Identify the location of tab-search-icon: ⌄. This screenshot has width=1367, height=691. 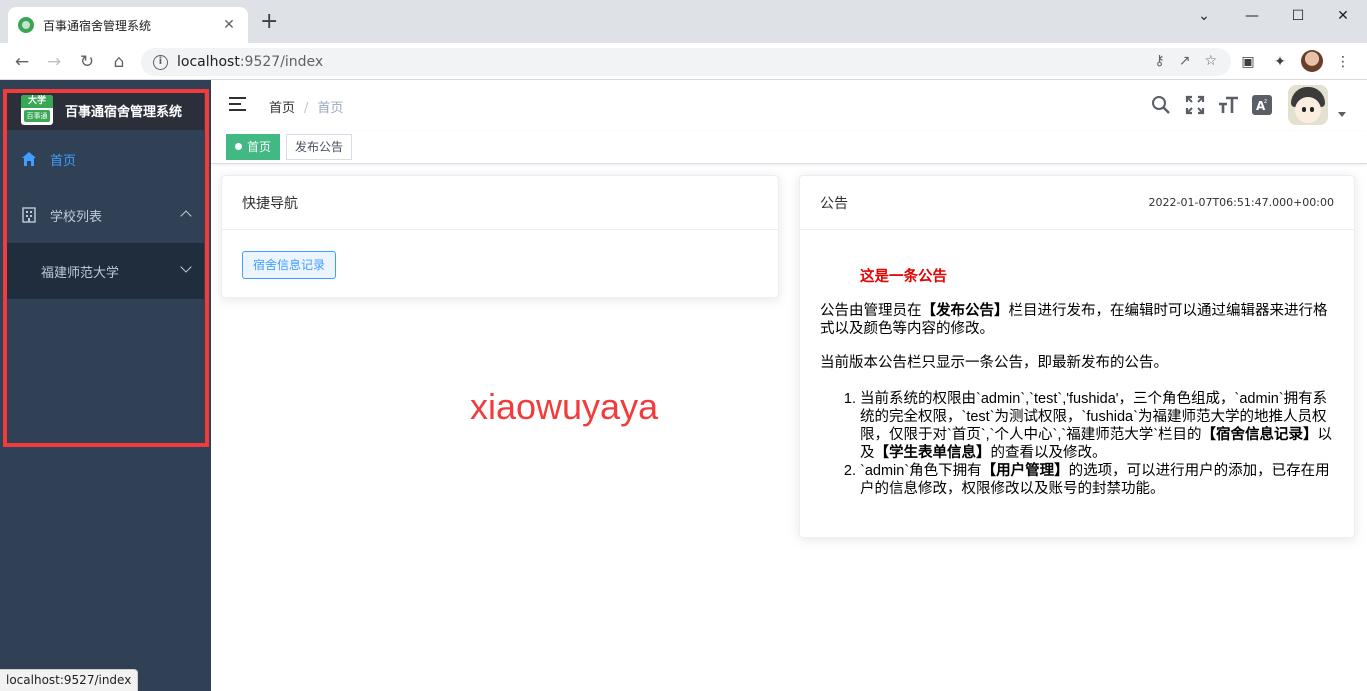
(1204, 16).